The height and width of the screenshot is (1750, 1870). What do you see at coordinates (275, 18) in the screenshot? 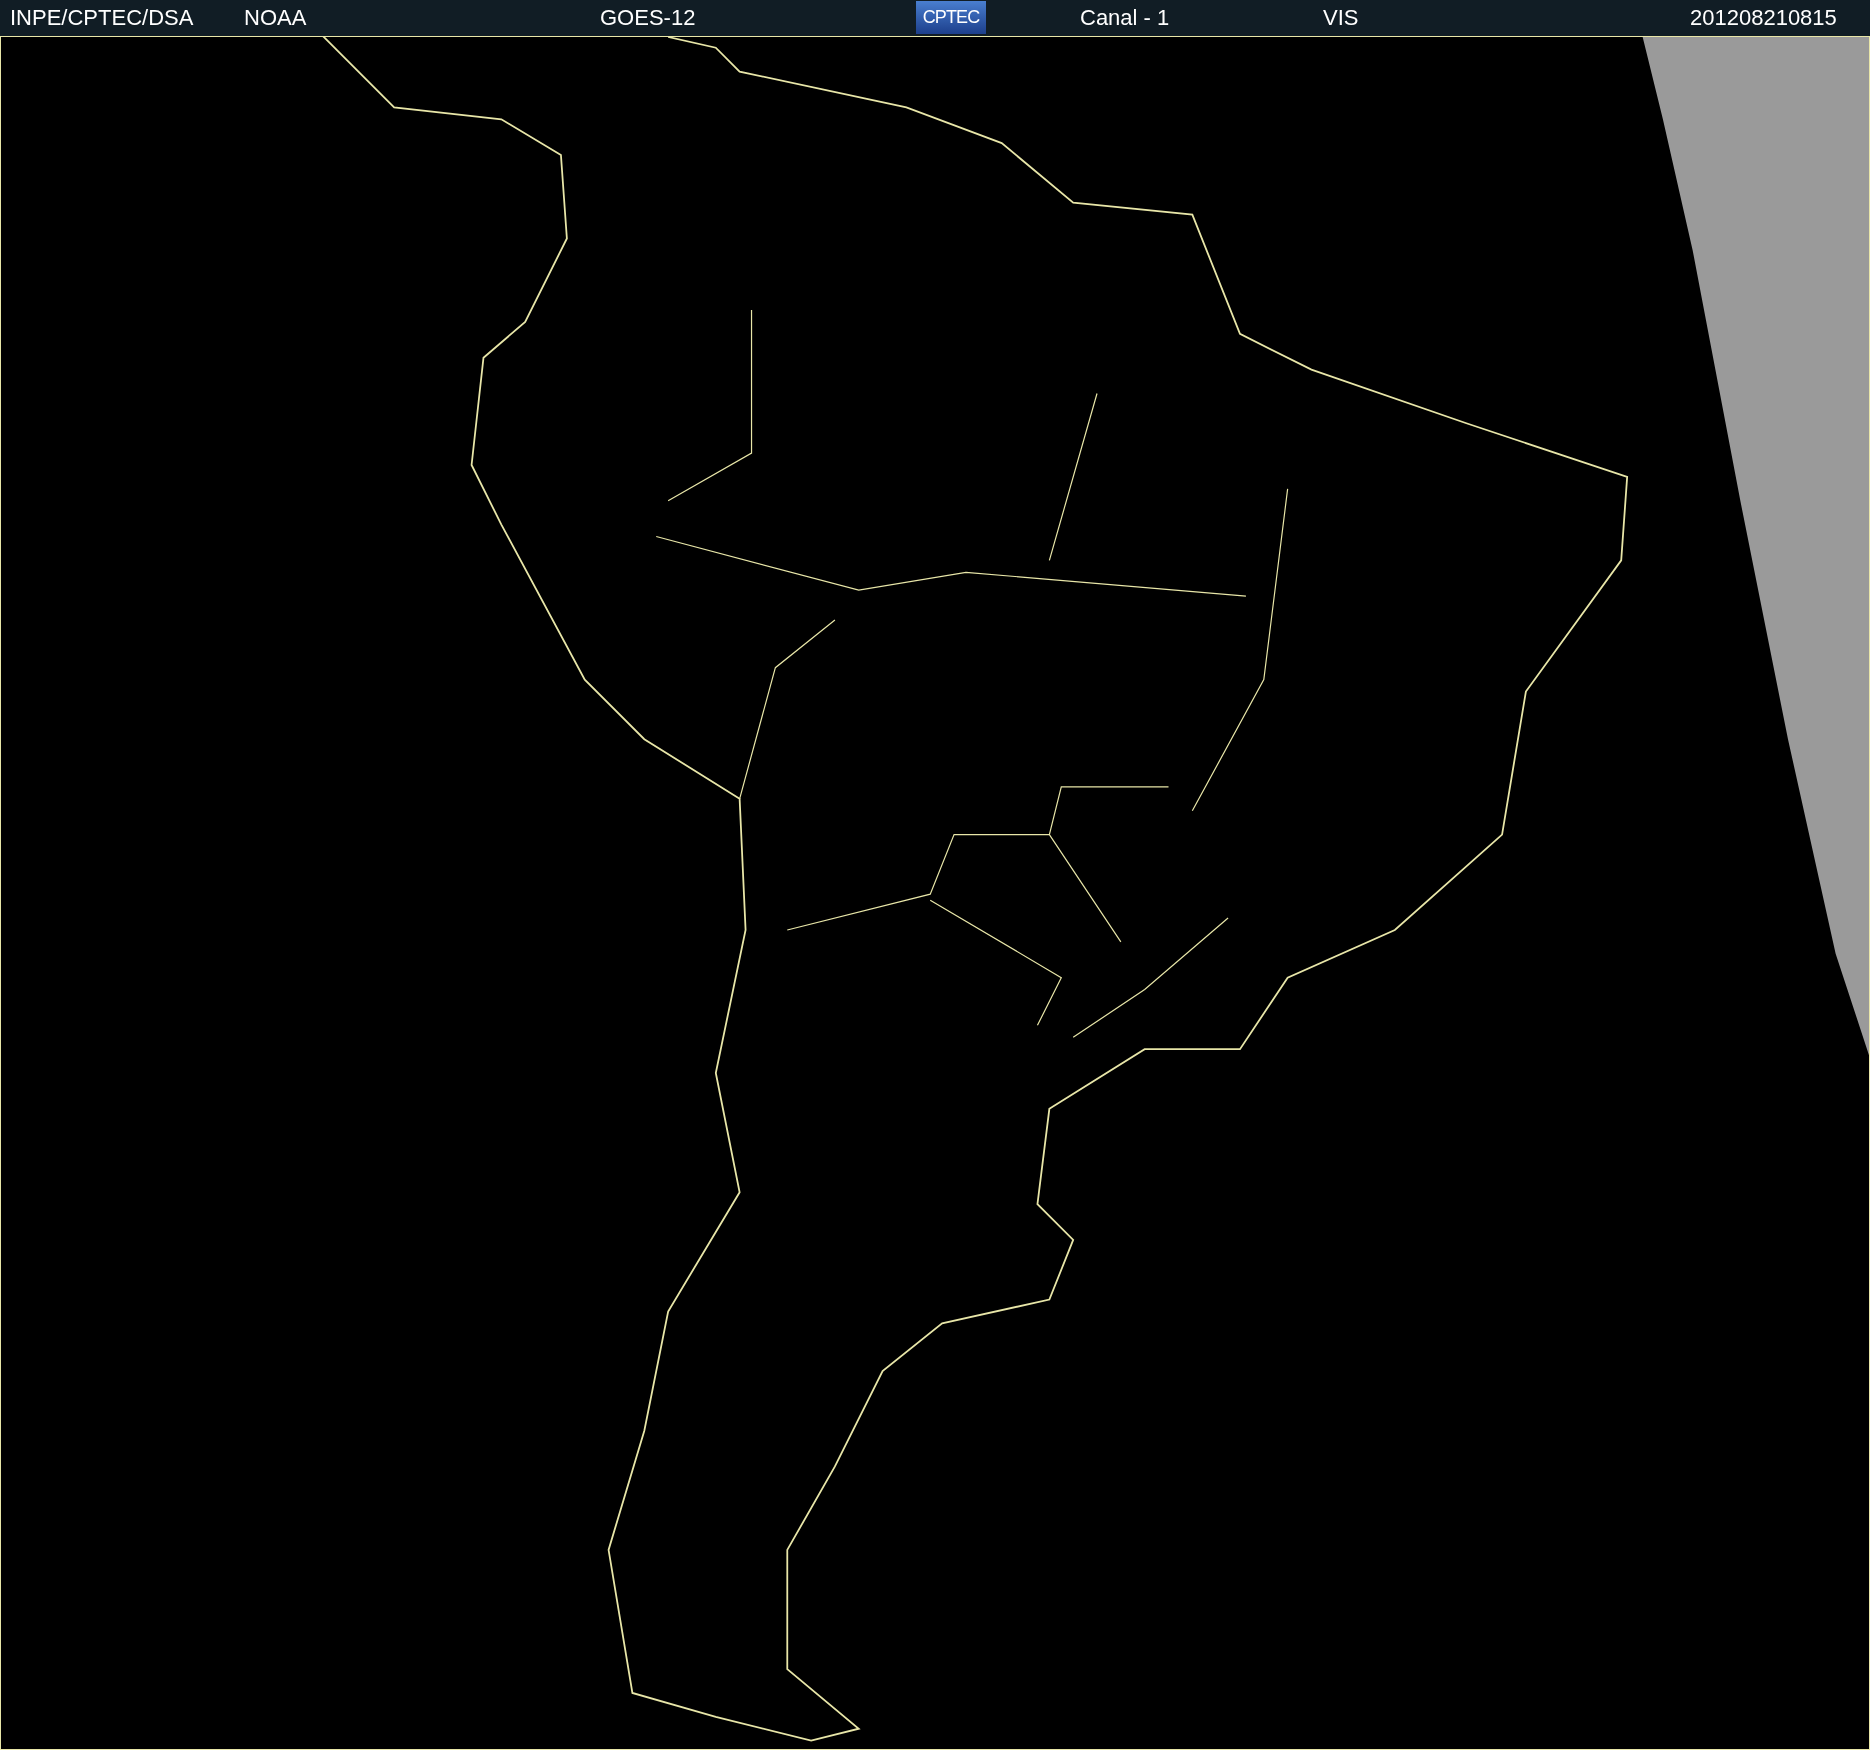
I see `agency-label: NOAA` at bounding box center [275, 18].